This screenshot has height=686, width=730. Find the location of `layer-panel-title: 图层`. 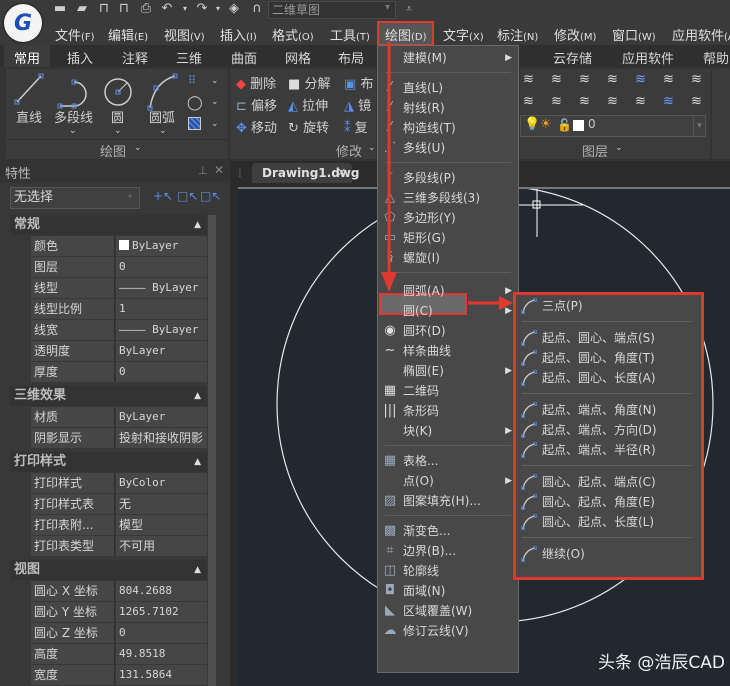

layer-panel-title: 图层 is located at coordinates (595, 150).